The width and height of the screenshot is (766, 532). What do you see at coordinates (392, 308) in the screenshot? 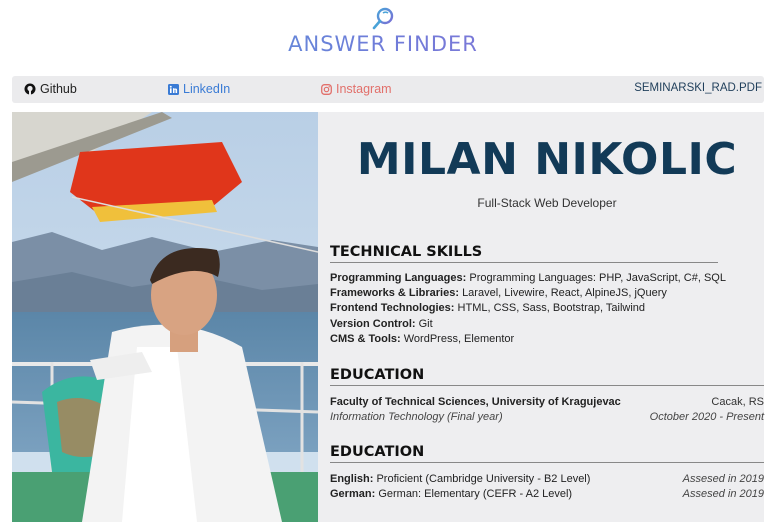
I see `skill-label: Frontend Technologies:` at bounding box center [392, 308].